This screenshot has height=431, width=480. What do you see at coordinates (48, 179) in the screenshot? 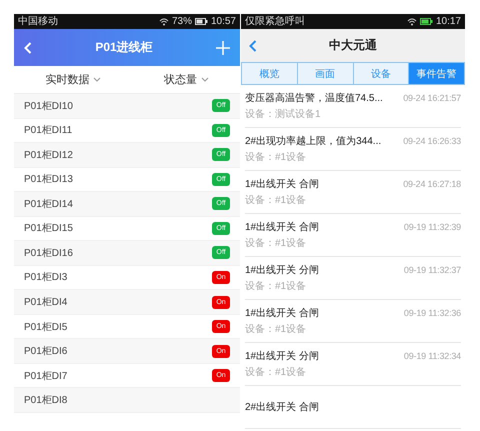
I see `point-name: P01柜DI13` at bounding box center [48, 179].